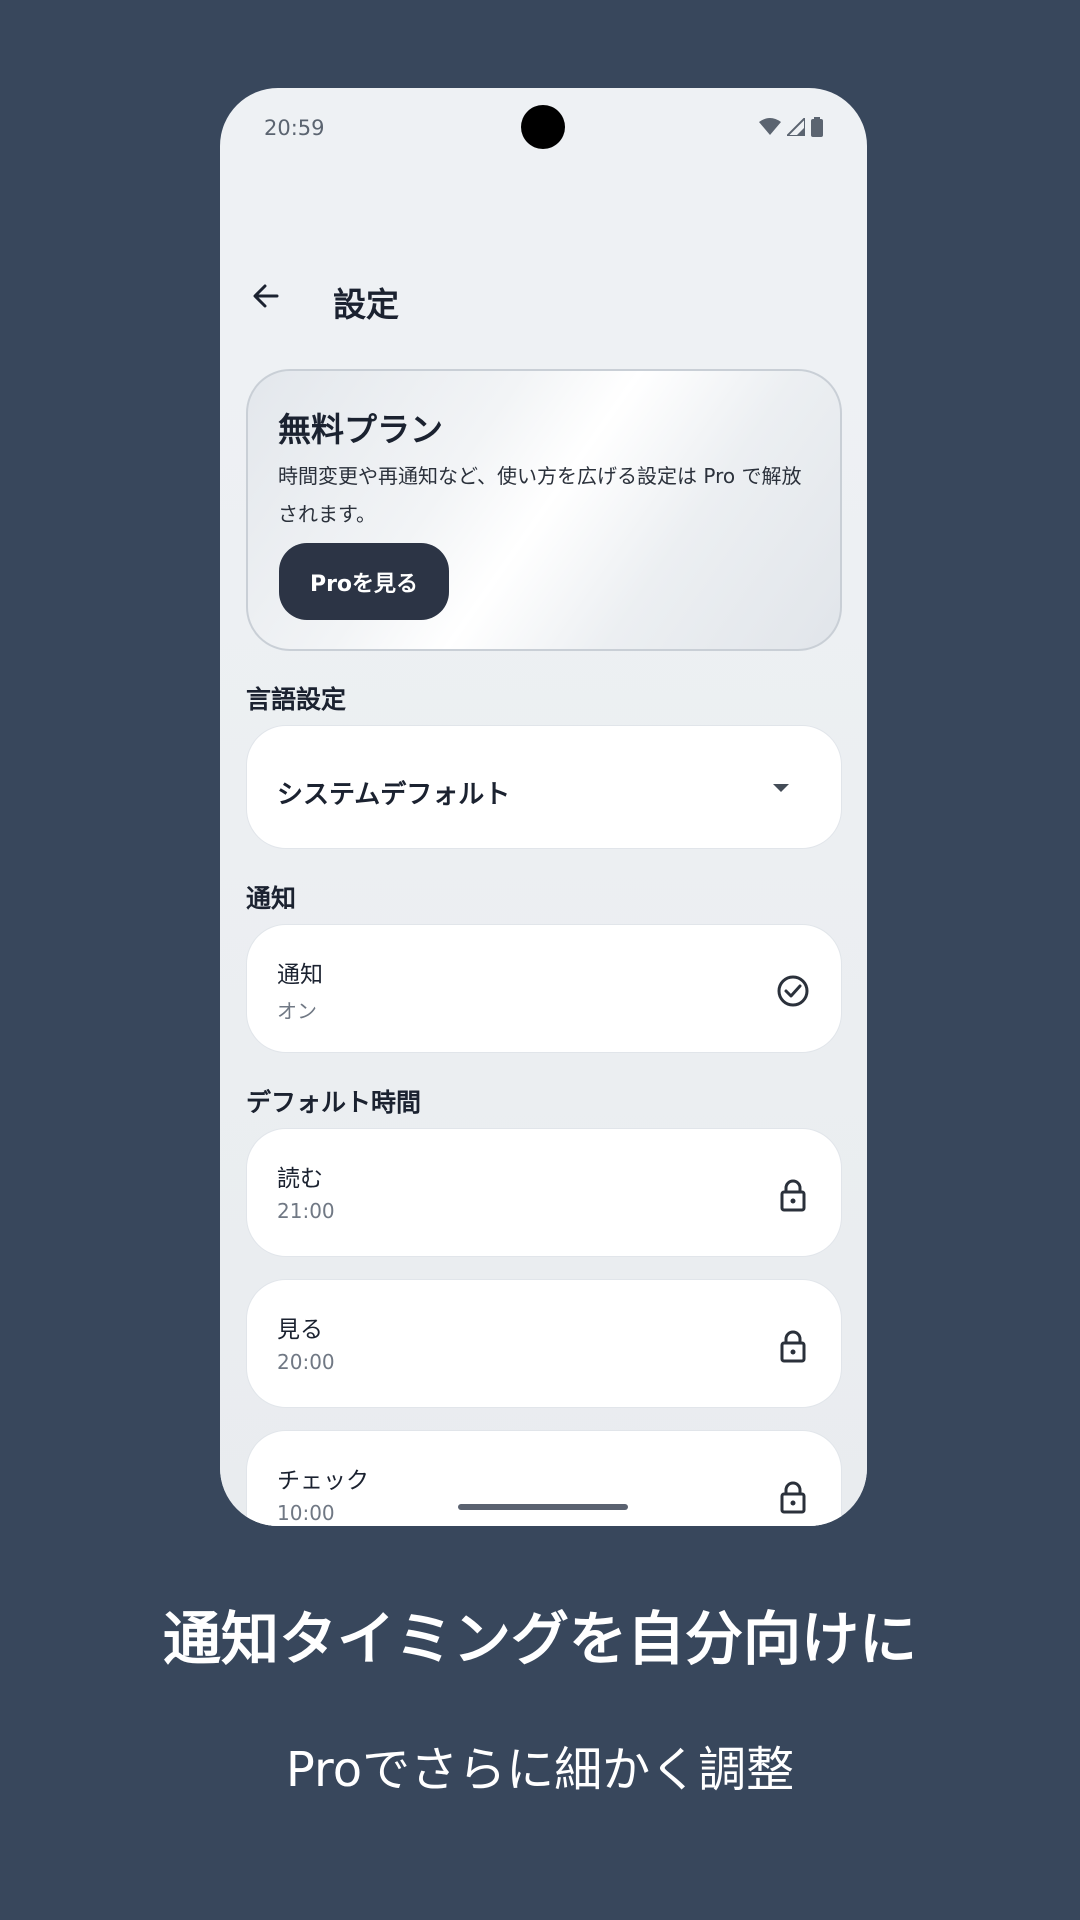  Describe the element at coordinates (539, 1639) in the screenshot. I see `caption-title: 通知タイミングを自分向けに` at that location.